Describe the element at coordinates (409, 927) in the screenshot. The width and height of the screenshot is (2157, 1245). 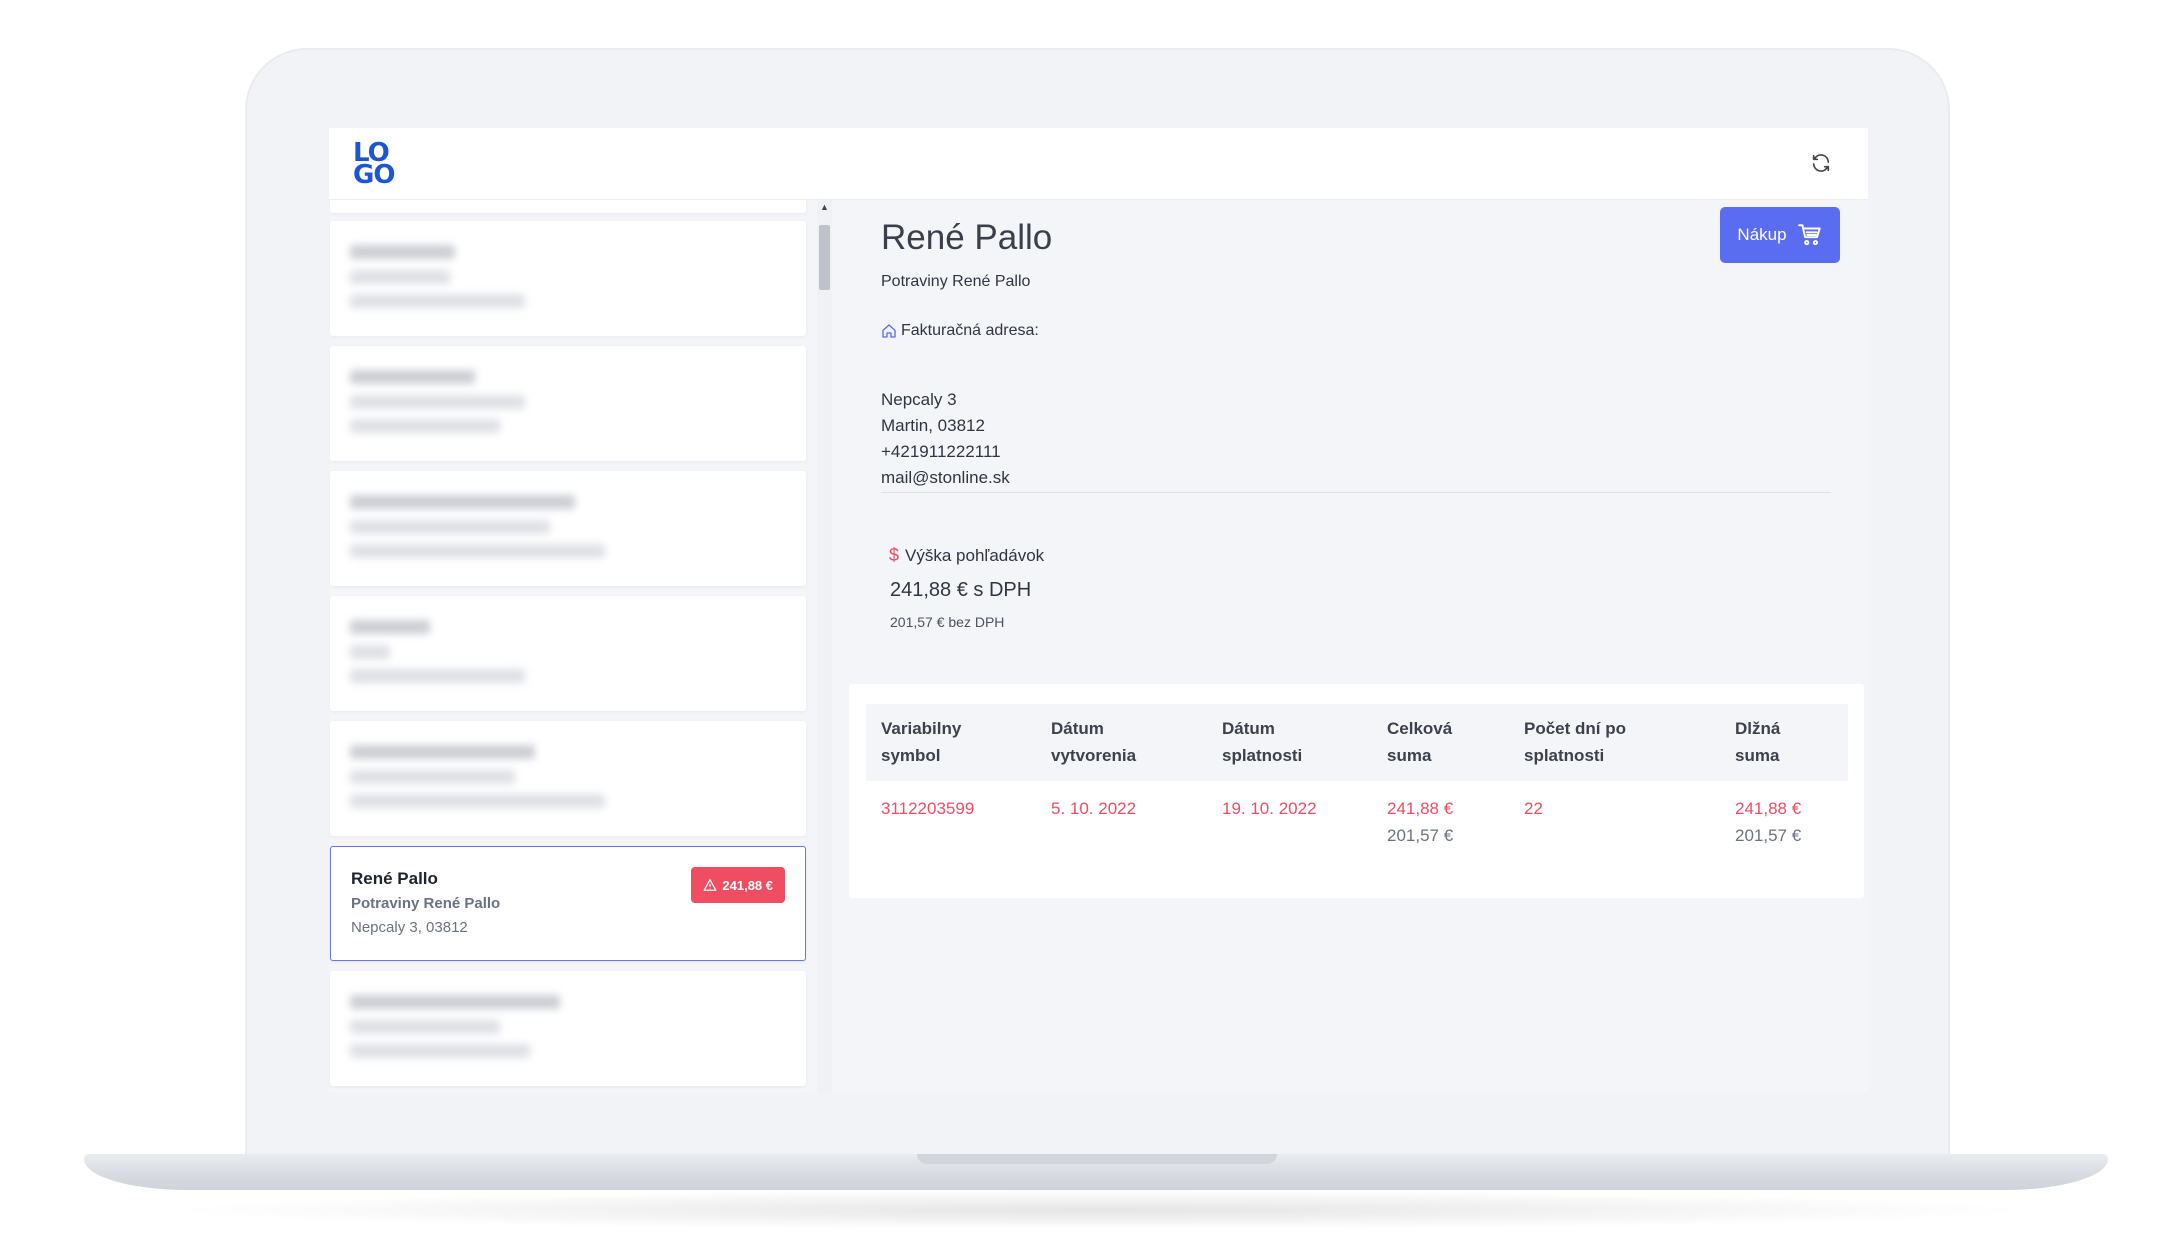
I see `customer-address: Nepcaly 3, 03812` at that location.